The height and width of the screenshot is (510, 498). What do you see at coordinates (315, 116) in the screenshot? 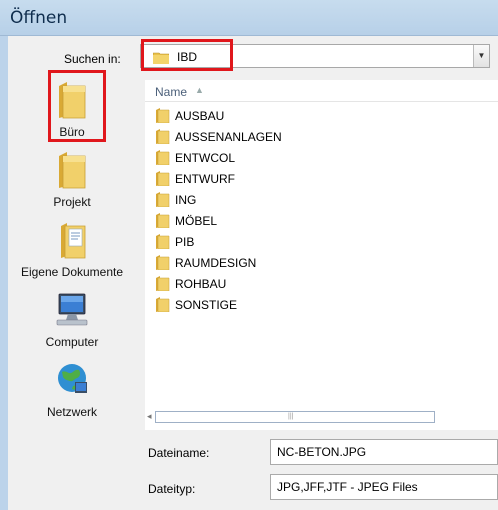
I see `list-item: AUSBAU` at bounding box center [315, 116].